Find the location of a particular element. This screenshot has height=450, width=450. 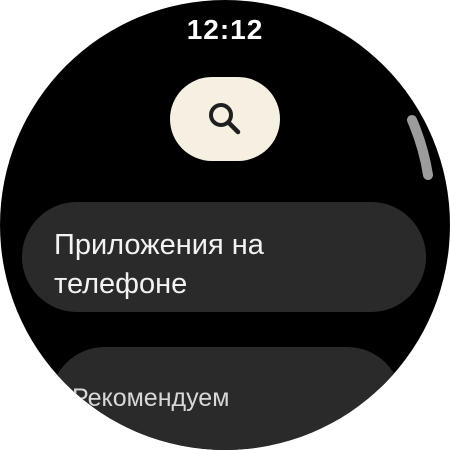

phone-apps-label: Приложения на телефоне is located at coordinates (159, 264).